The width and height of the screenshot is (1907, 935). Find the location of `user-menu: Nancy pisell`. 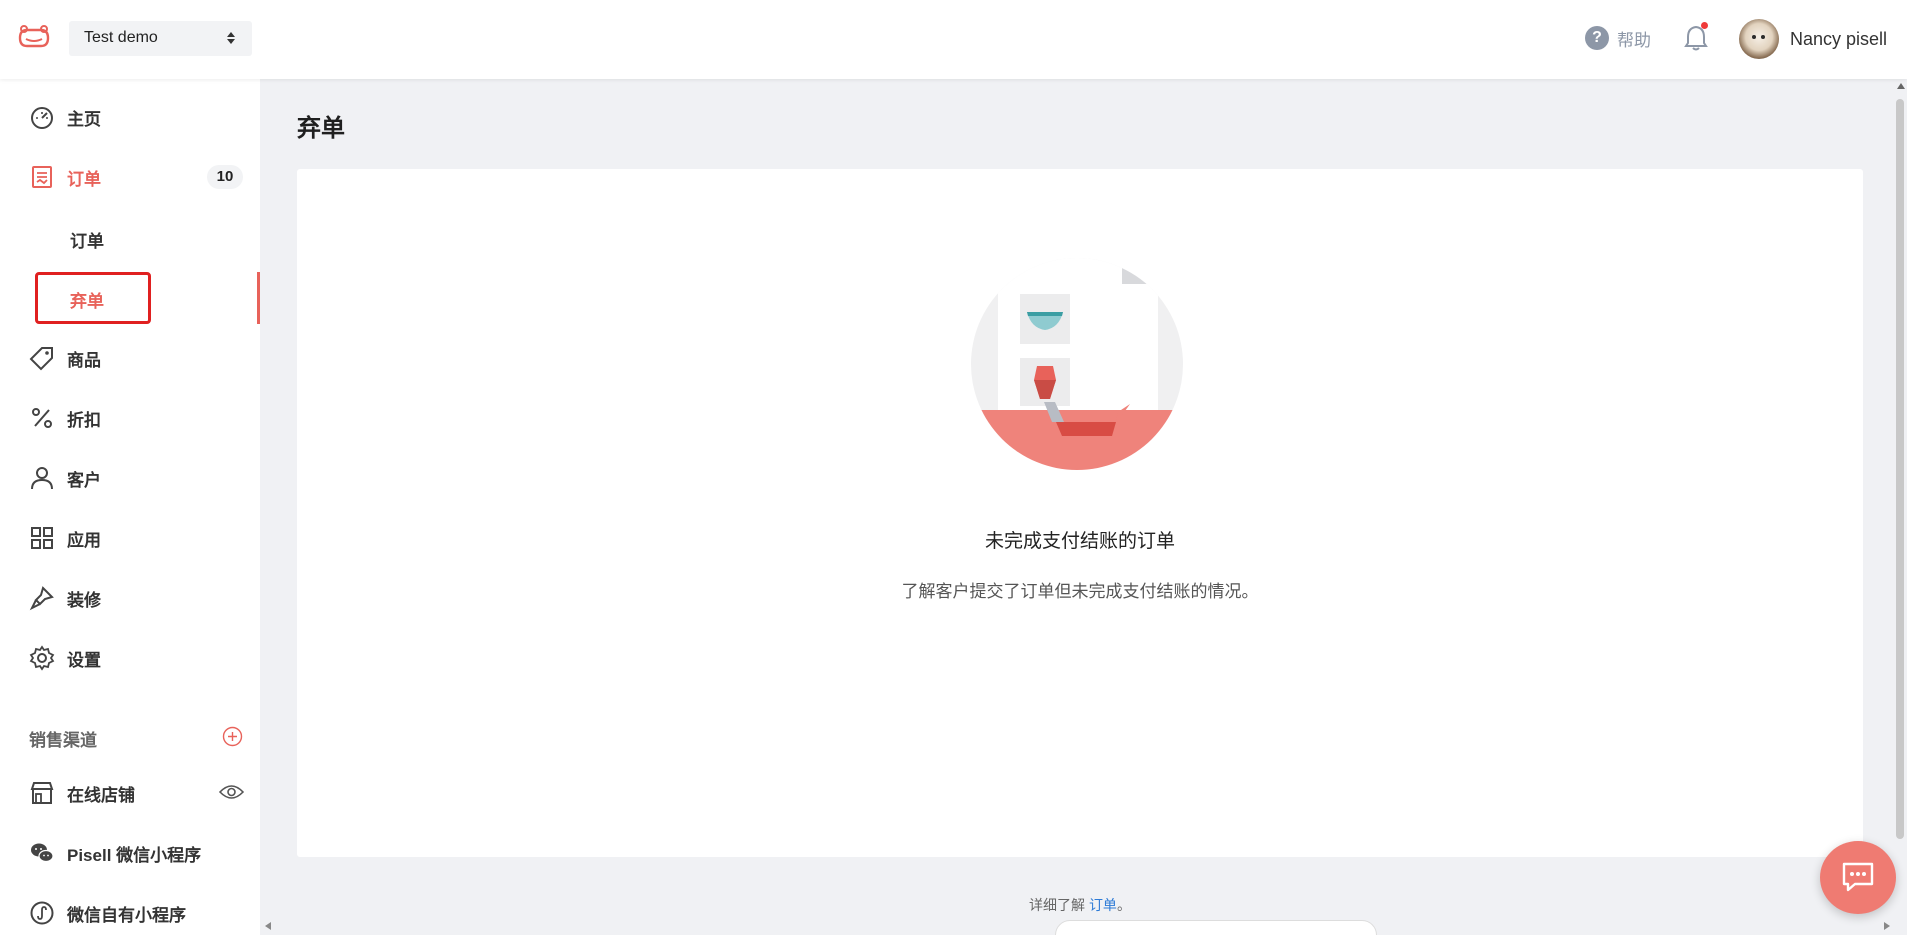

user-menu: Nancy pisell is located at coordinates (1813, 39).